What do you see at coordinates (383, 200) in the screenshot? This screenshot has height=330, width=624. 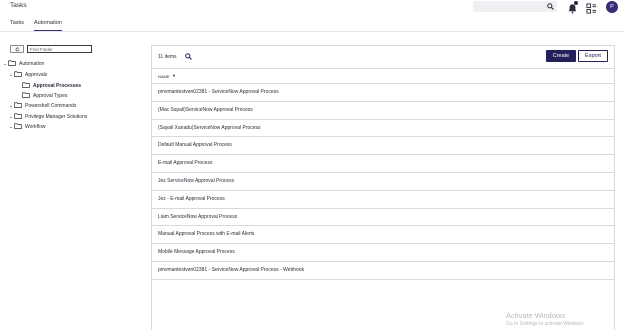 I see `table-row: Jez - E-mail Approval Process` at bounding box center [383, 200].